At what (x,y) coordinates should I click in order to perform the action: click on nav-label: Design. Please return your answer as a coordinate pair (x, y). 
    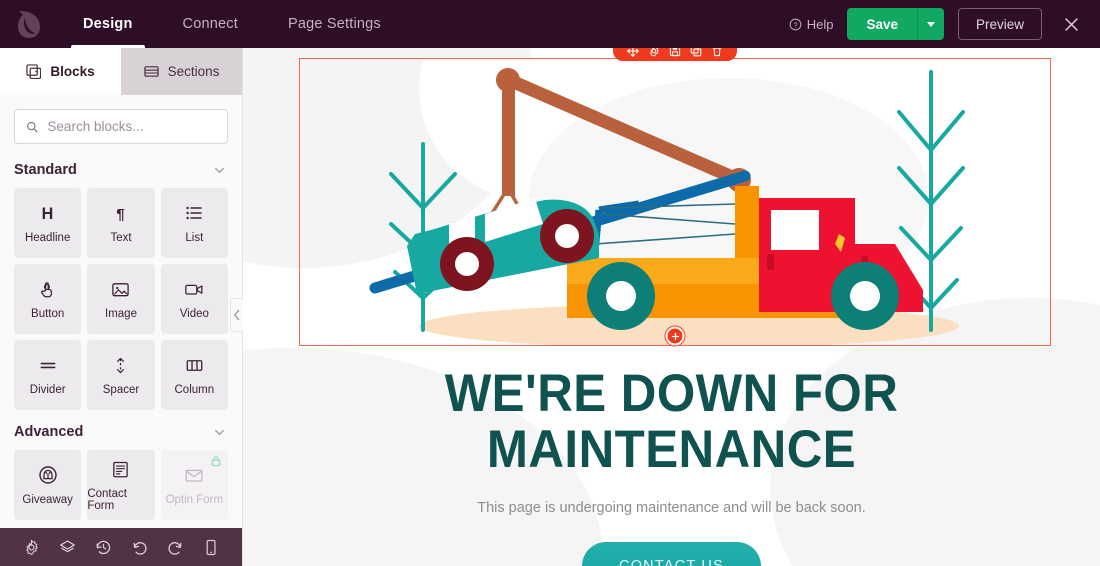
    Looking at the image, I should click on (108, 24).